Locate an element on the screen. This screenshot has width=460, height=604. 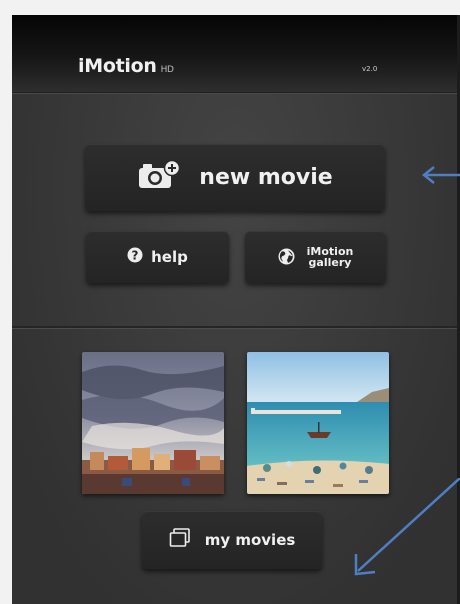
movie-thumbnail-beach is located at coordinates (318, 423).